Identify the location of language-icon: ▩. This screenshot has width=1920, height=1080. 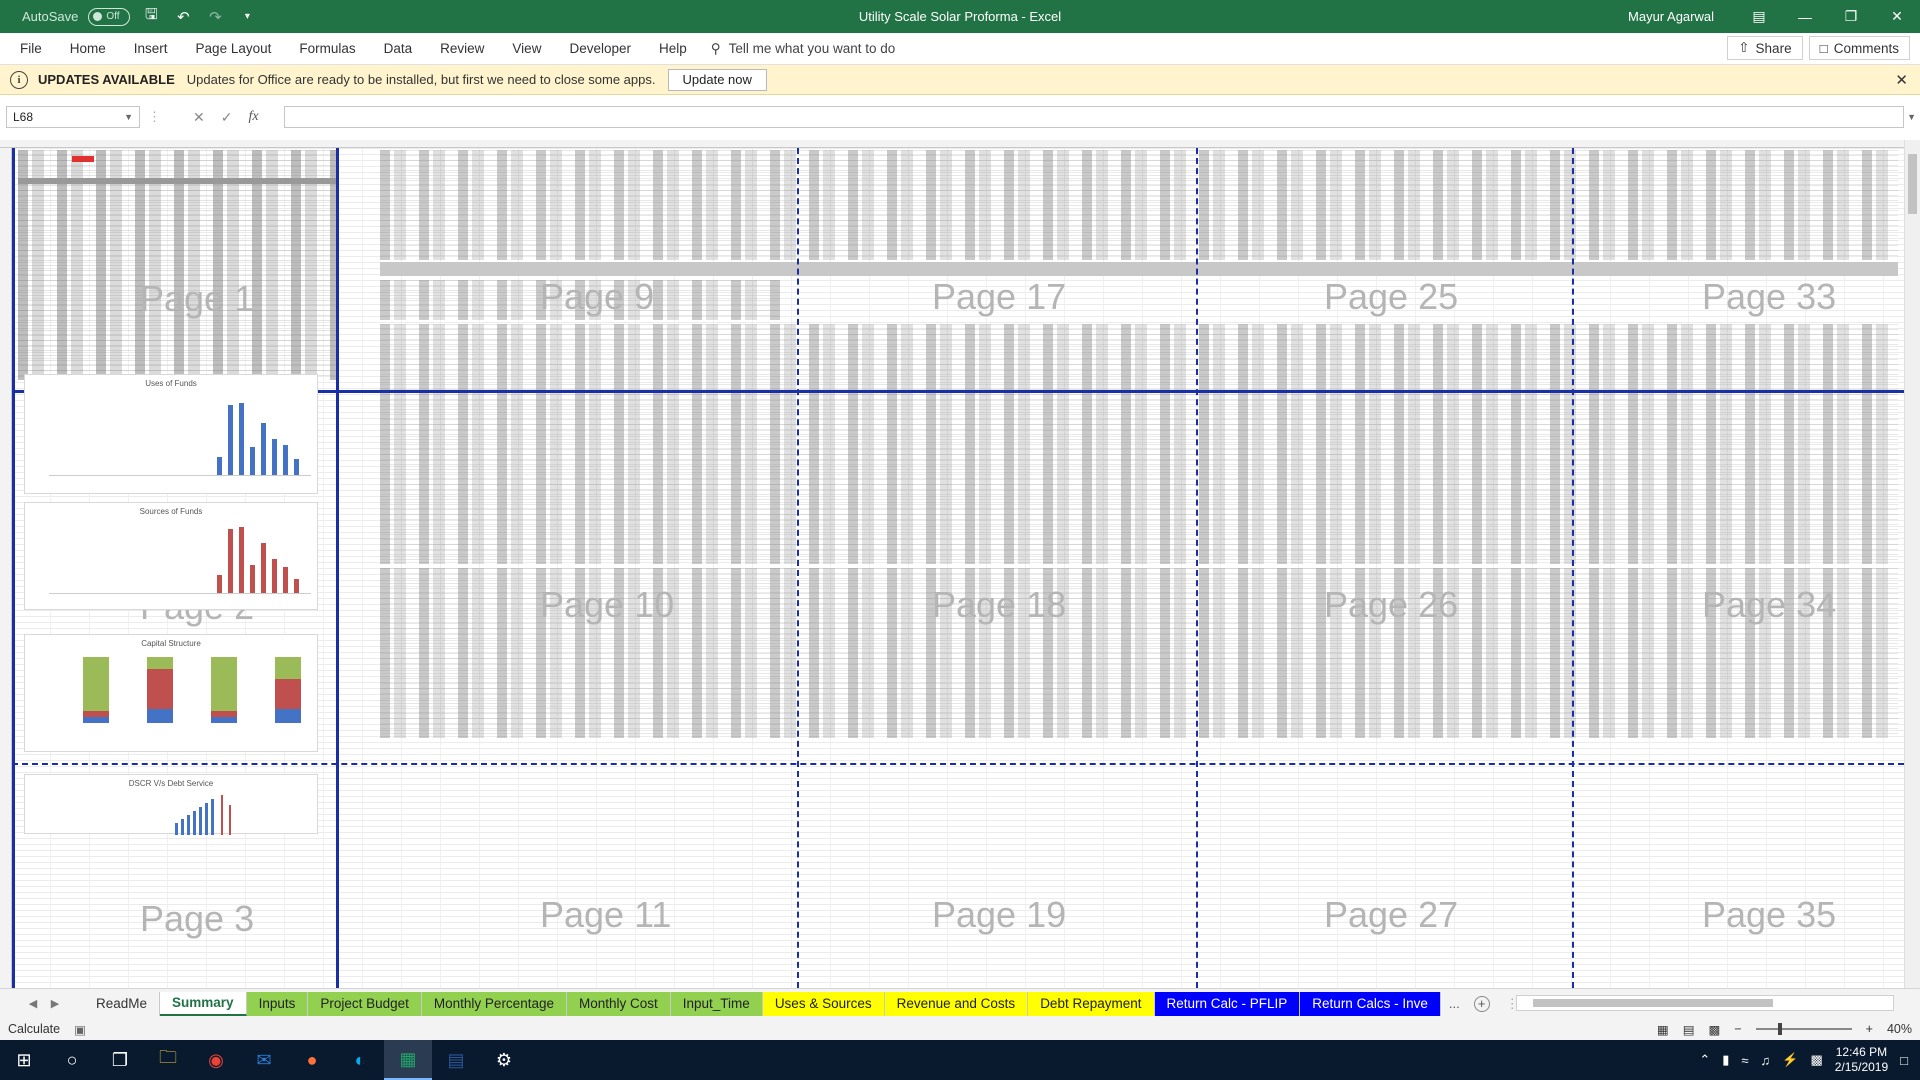
(1816, 1060).